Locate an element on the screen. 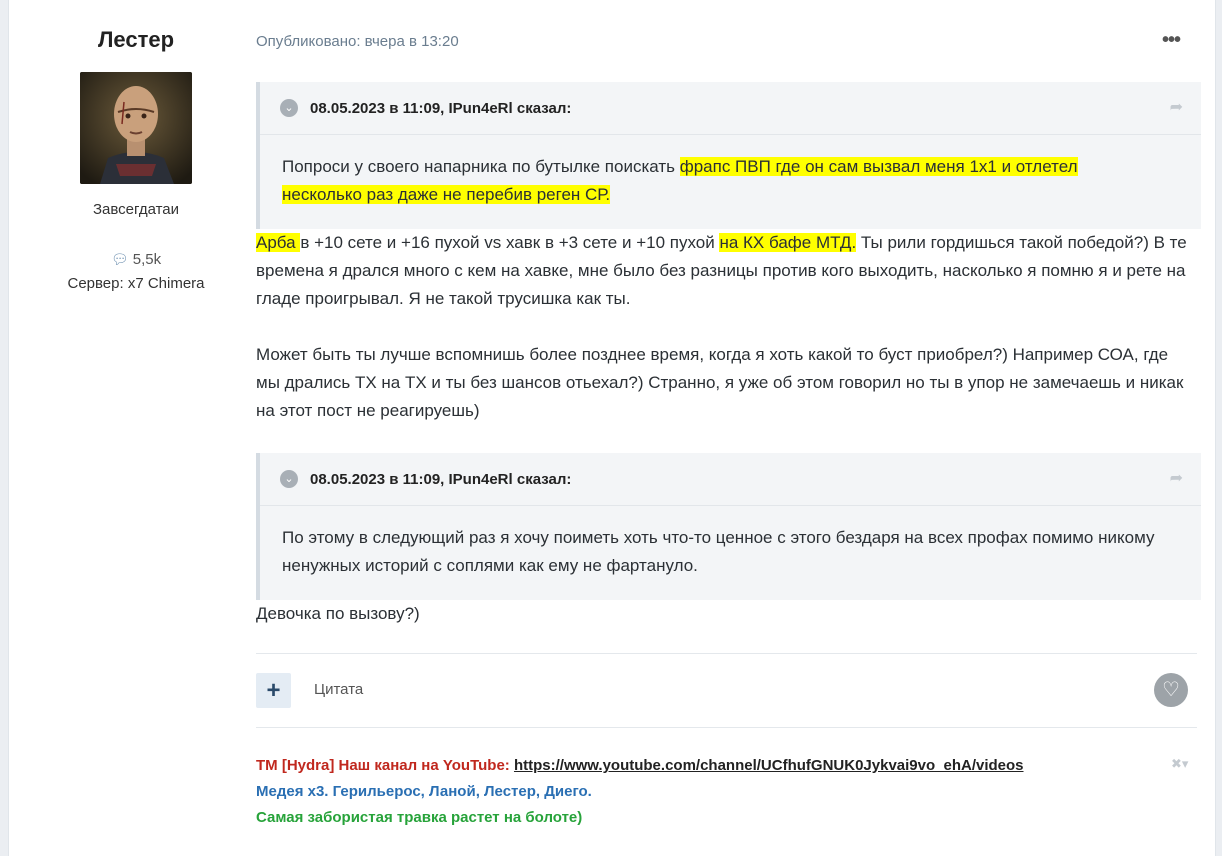 The height and width of the screenshot is (856, 1222). heart-icon: ♡ is located at coordinates (1171, 690).